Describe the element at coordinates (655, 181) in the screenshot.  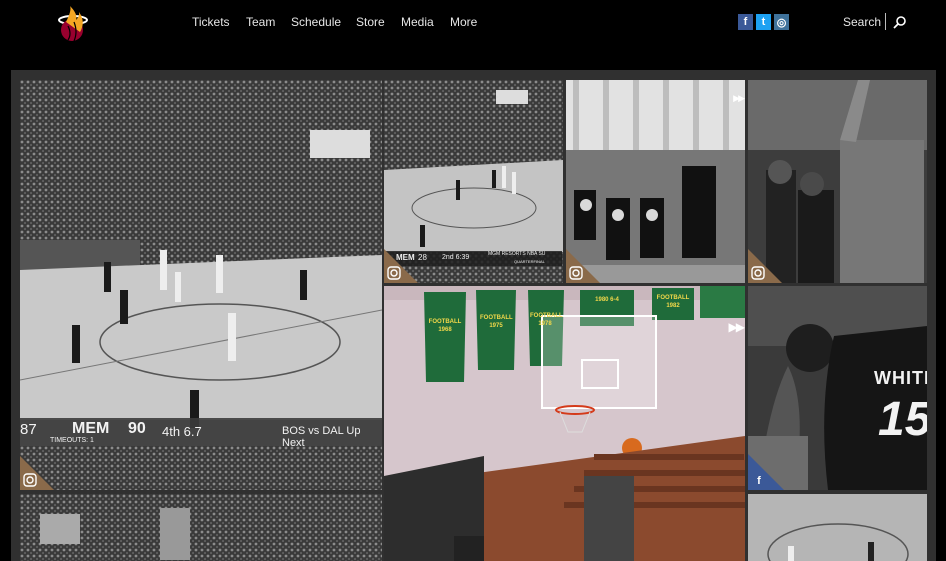
I see `tile-practice-drill: ▶▶` at that location.